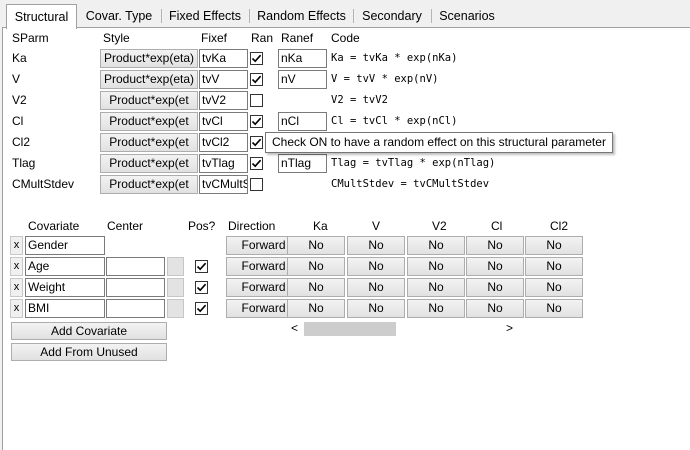  Describe the element at coordinates (89, 331) in the screenshot. I see `add-covariate-button: Add Covariate` at that location.